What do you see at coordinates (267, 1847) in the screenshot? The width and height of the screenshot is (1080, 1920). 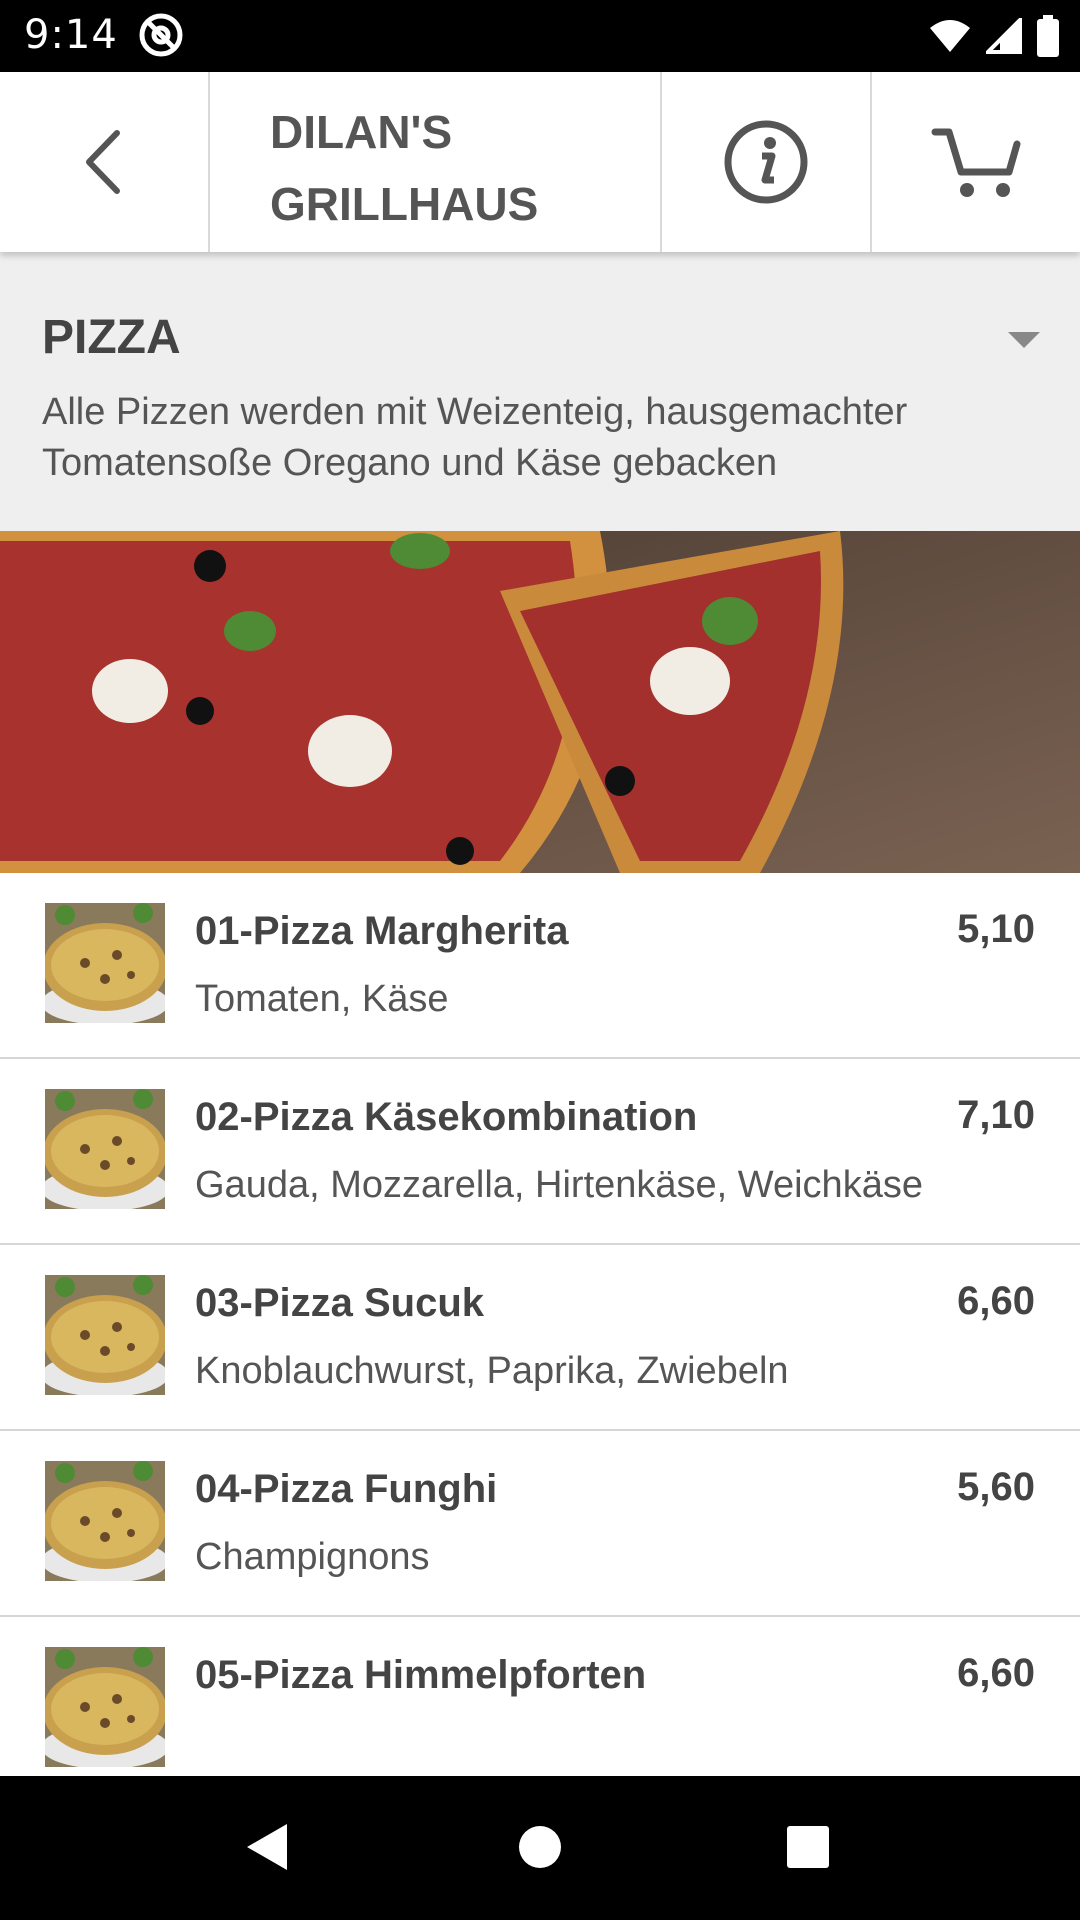 I see `back-nav-icon` at bounding box center [267, 1847].